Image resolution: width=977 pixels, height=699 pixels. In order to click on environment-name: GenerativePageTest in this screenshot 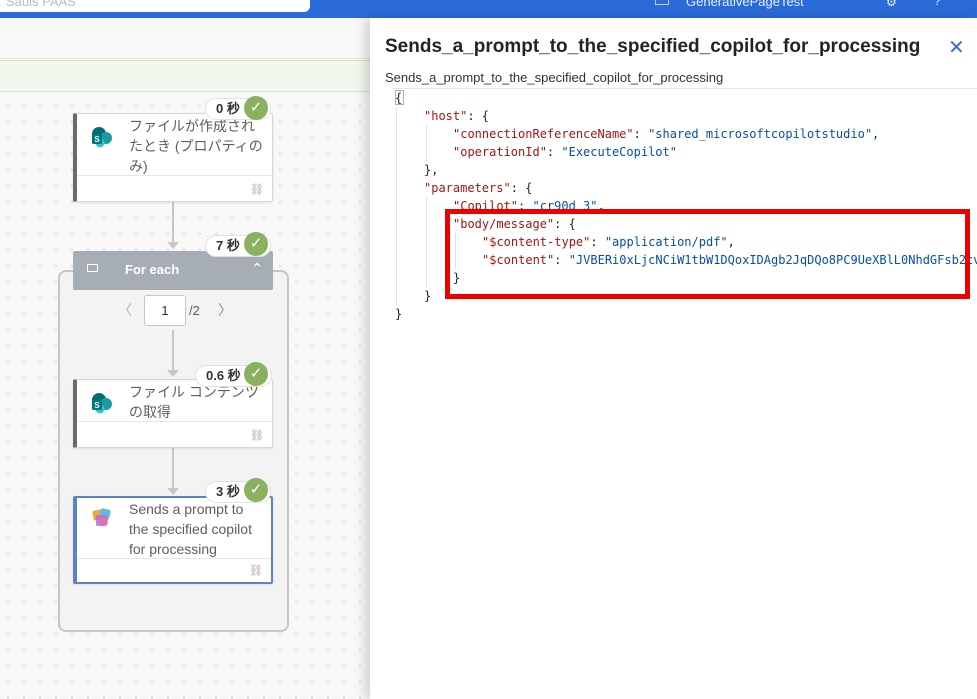, I will do `click(745, 4)`.